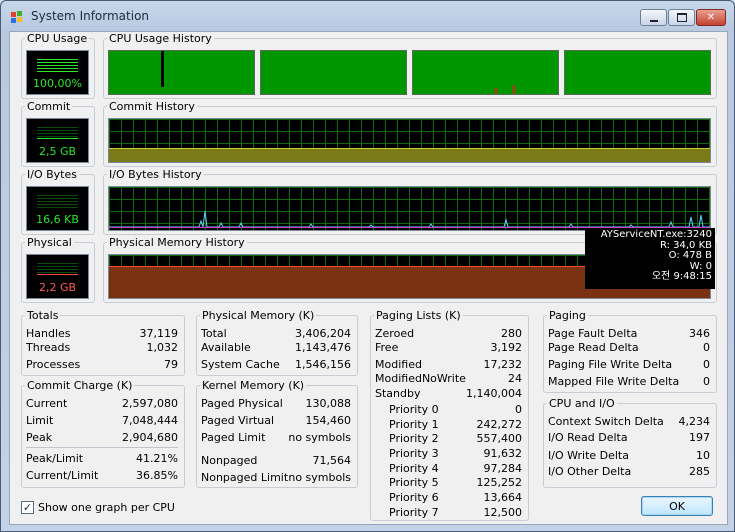  I want to click on stat-row: Page Read Delta 0, so click(630, 348).